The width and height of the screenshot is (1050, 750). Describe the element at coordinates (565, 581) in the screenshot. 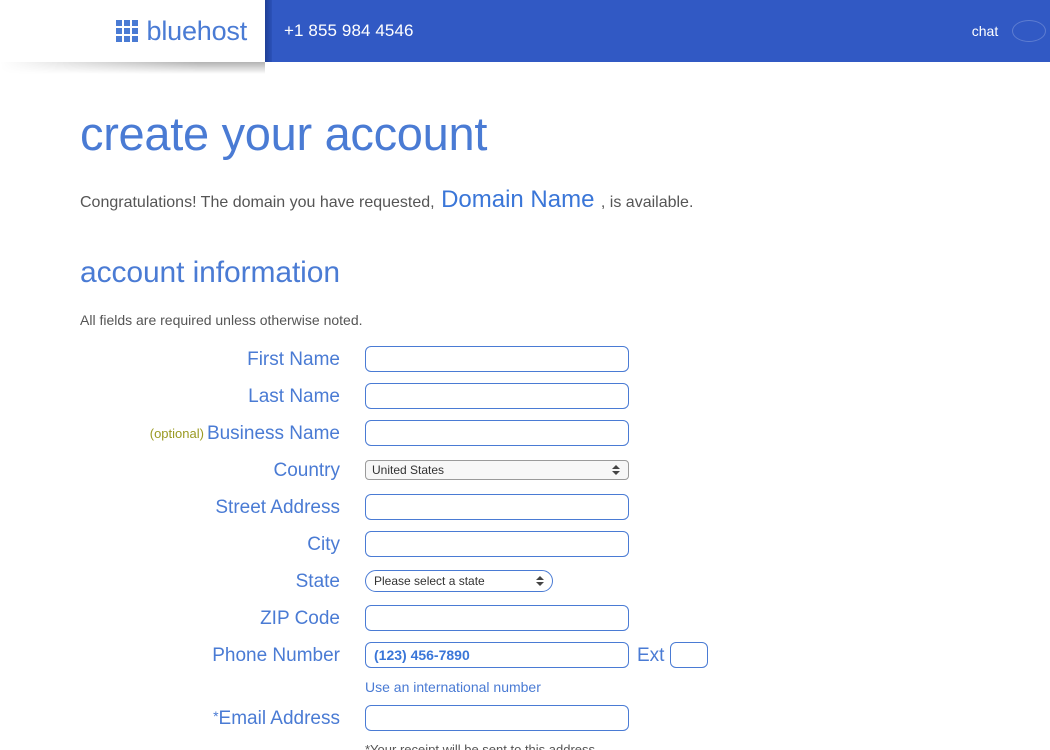

I see `form-row-state: State Please select a state` at that location.